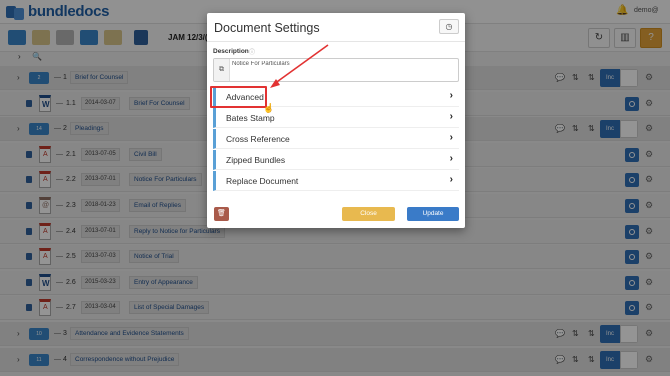 The height and width of the screenshot is (376, 670). What do you see at coordinates (252, 53) in the screenshot?
I see `info-icon: ⓘ` at bounding box center [252, 53].